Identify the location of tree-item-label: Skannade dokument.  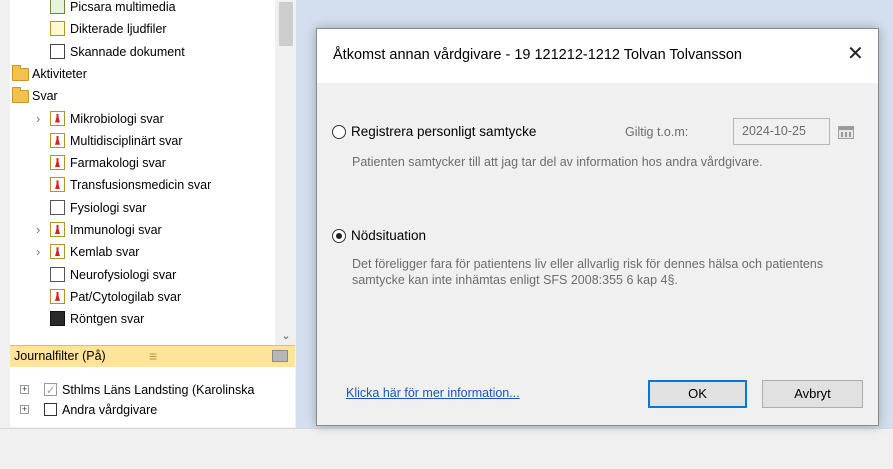
(127, 51).